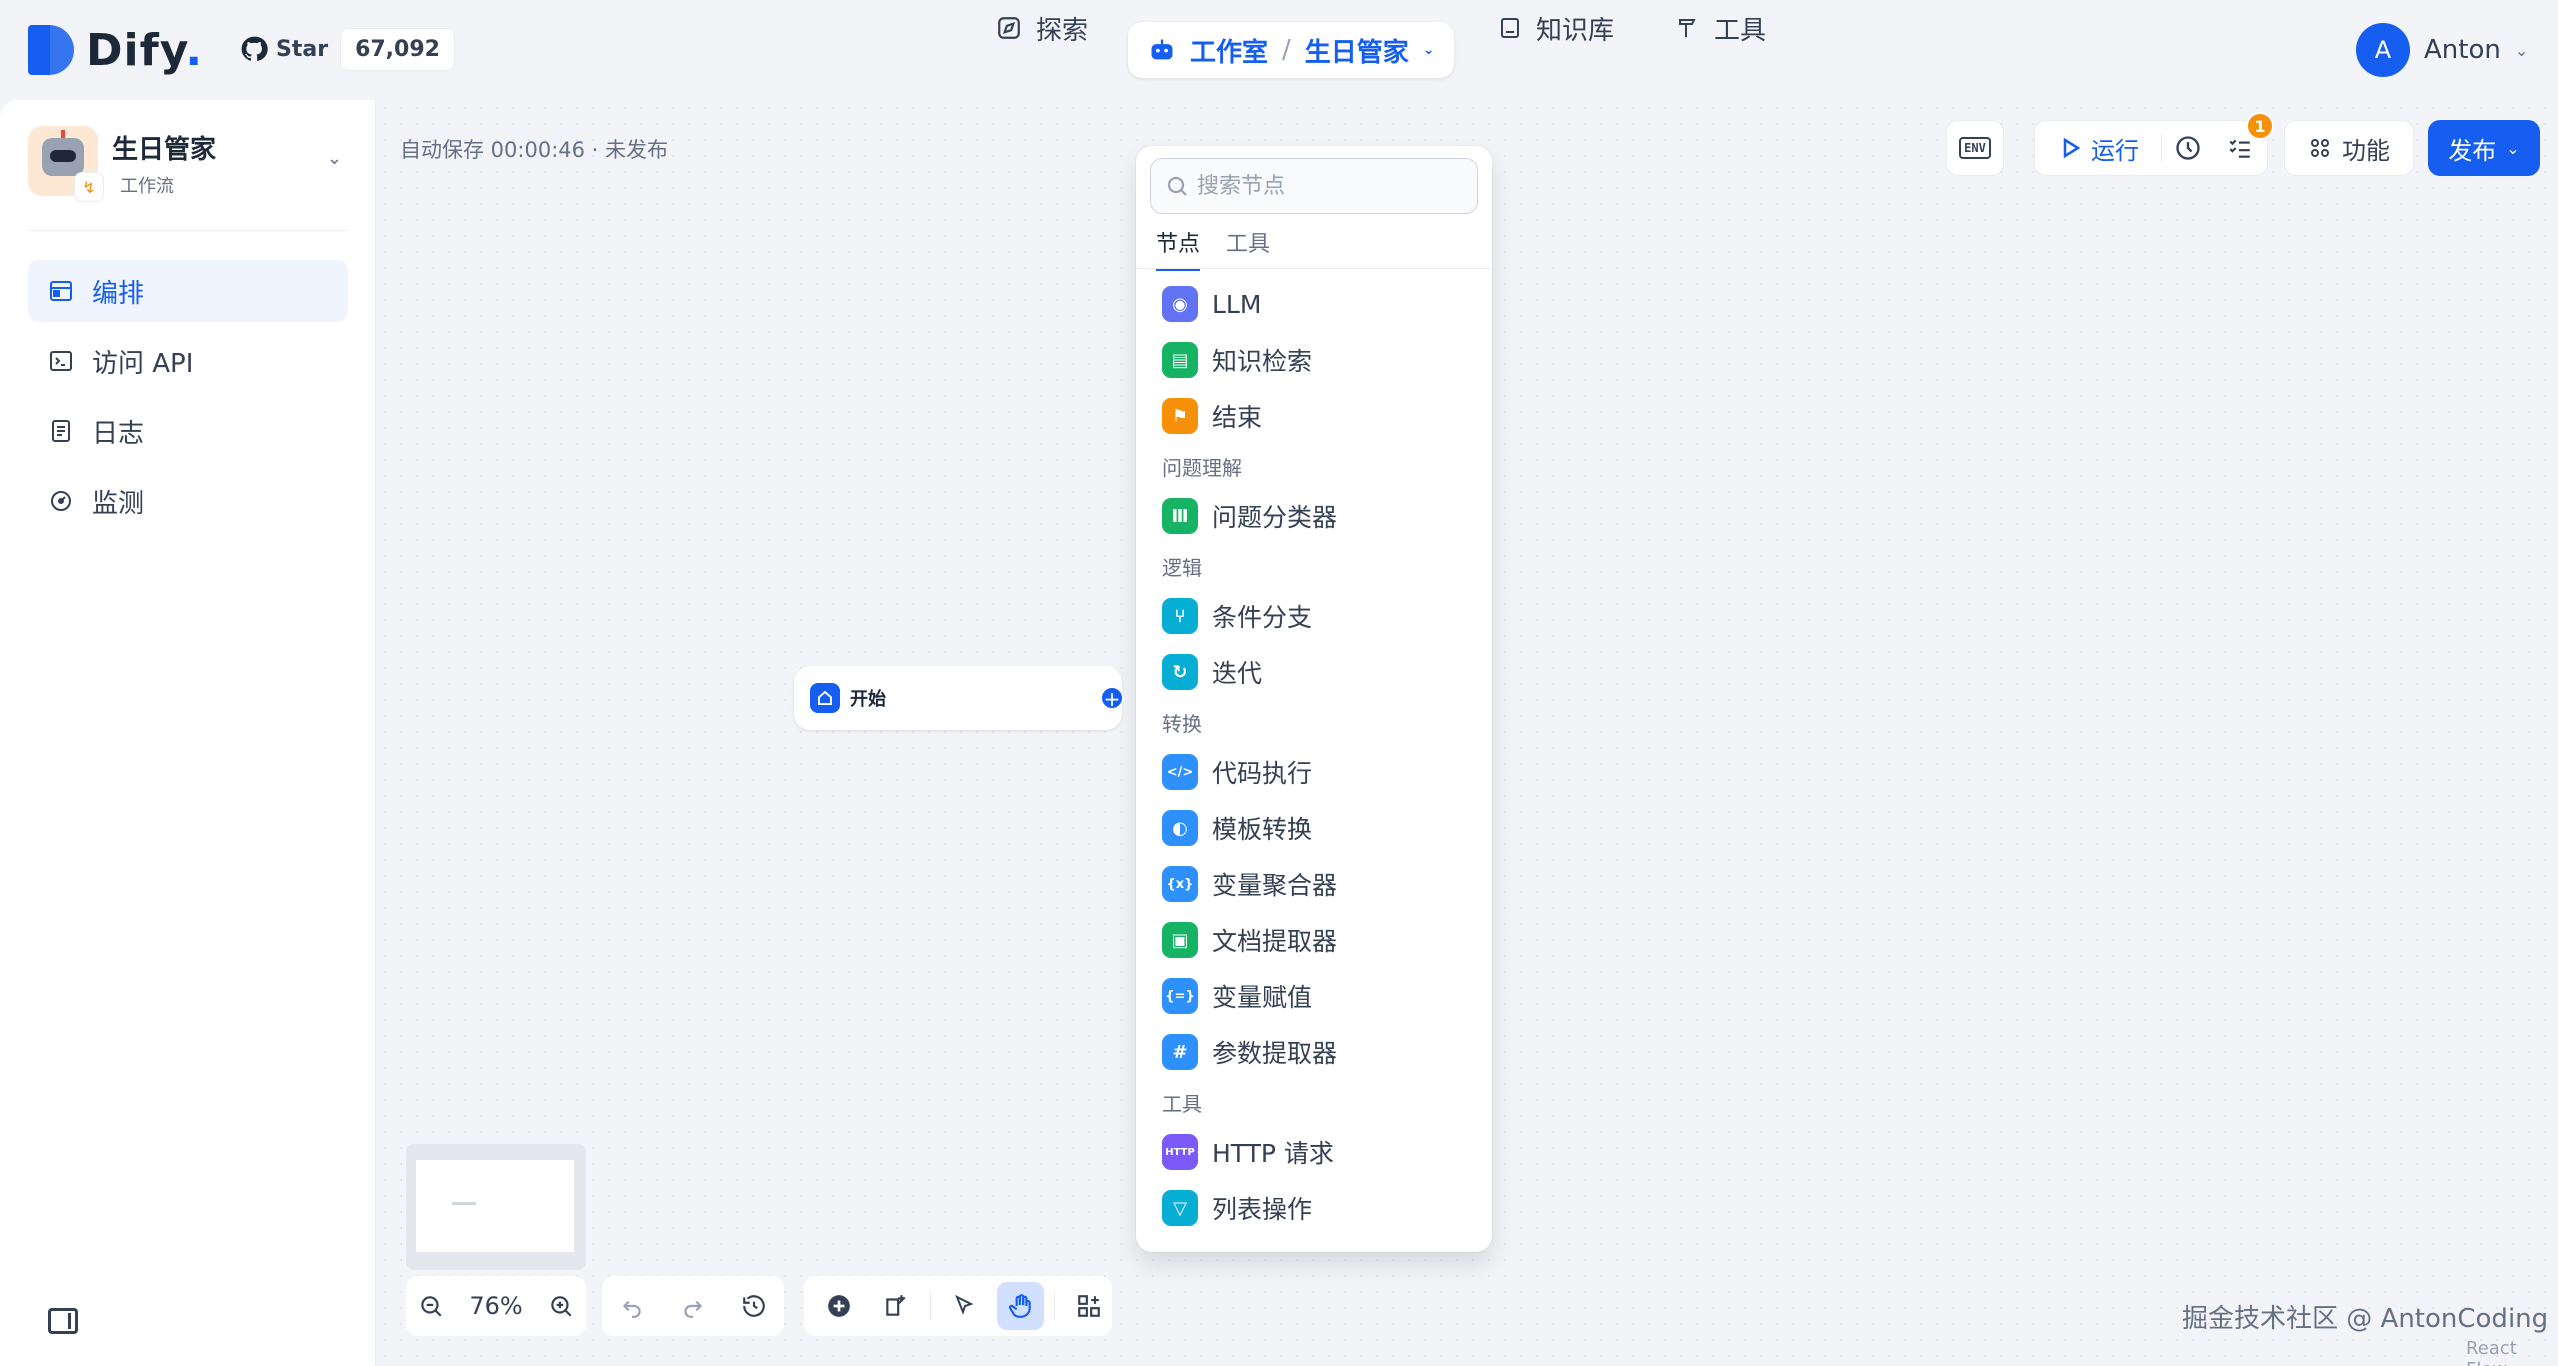 Image resolution: width=2558 pixels, height=1366 pixels. I want to click on sidebar-collapse-icon, so click(63, 1321).